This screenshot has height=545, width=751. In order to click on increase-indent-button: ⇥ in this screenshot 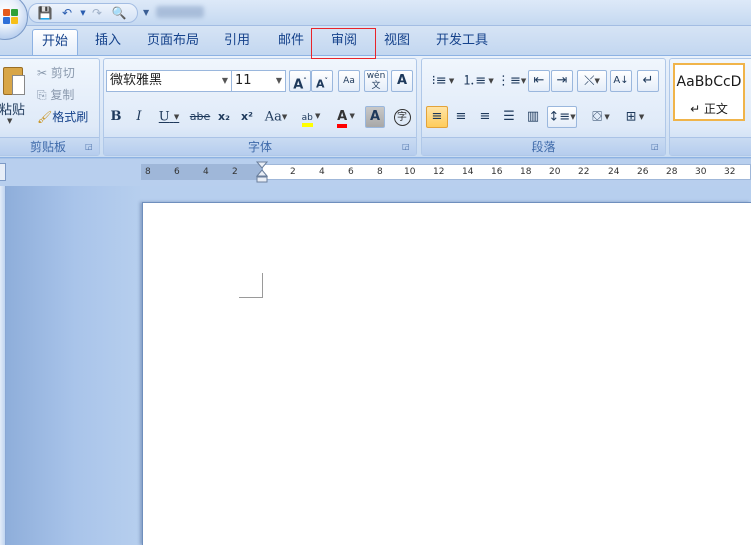, I will do `click(562, 81)`.